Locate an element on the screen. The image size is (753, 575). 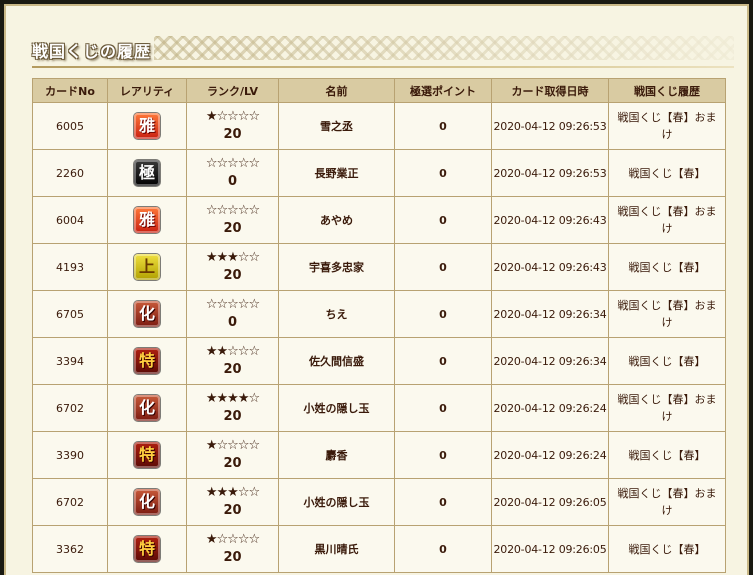
rank-stars: ★★★☆☆ is located at coordinates (232, 257).